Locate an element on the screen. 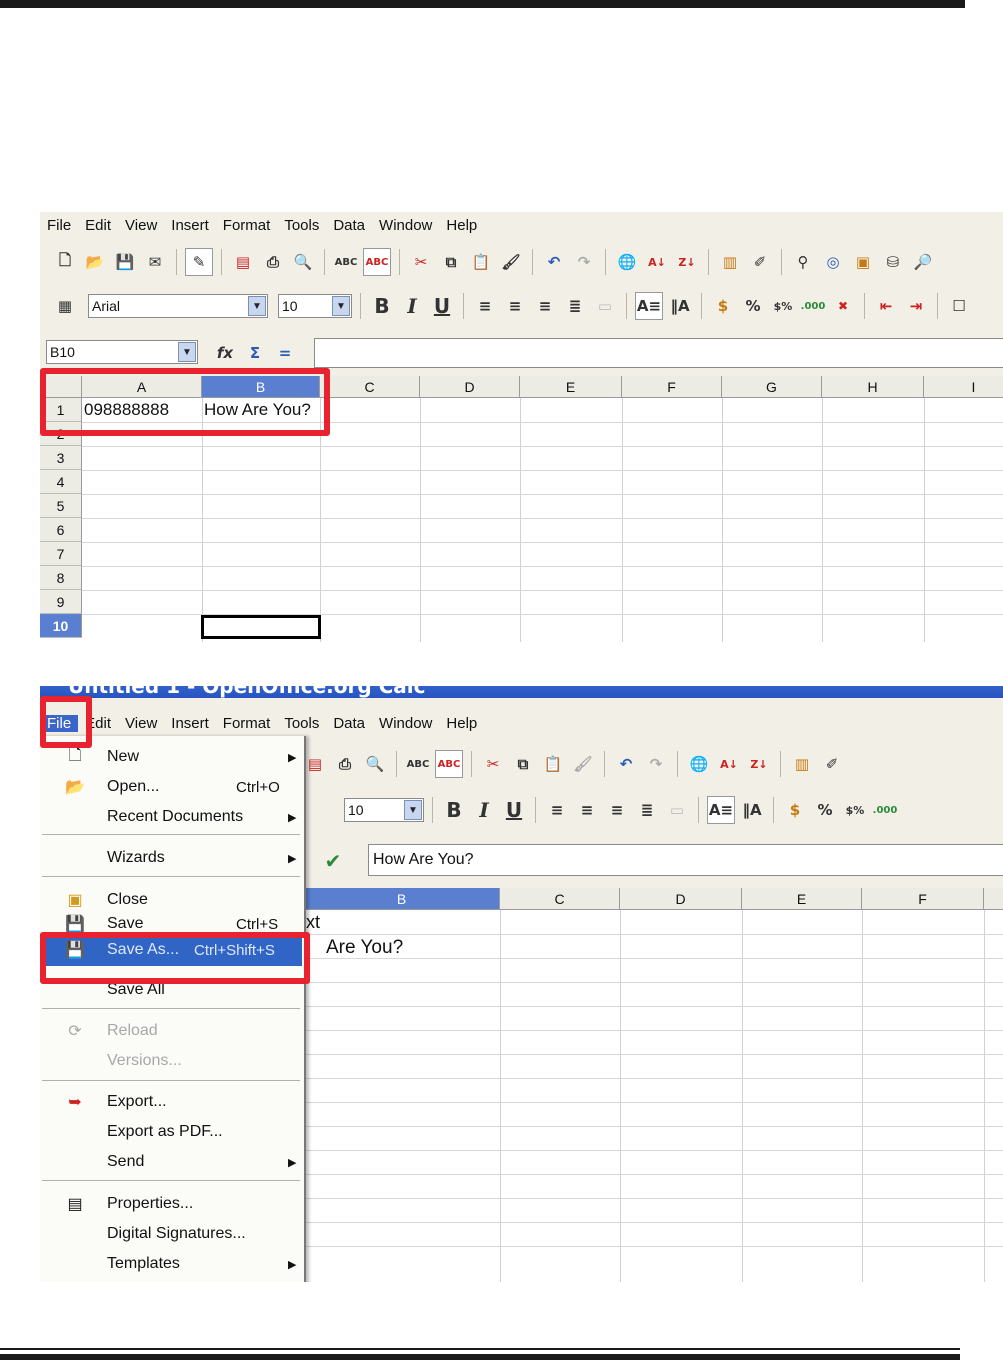 This screenshot has height=1362, width=1003. column-header-d: D is located at coordinates (681, 899).